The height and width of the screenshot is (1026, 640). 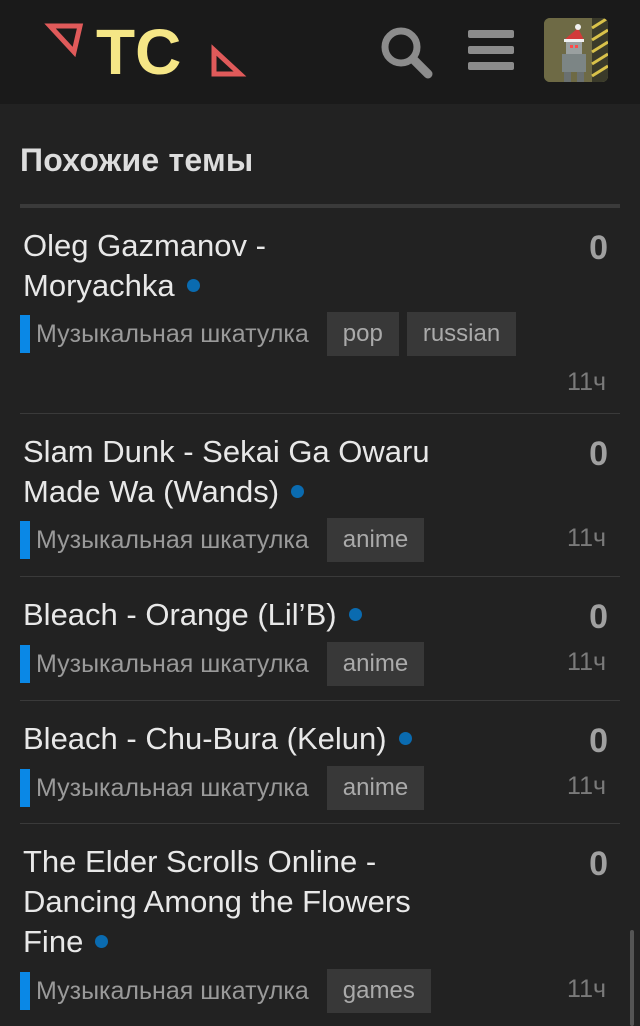 What do you see at coordinates (205, 738) in the screenshot?
I see `topic-title-line: Bleach - Chu-Bura (Kelun)` at bounding box center [205, 738].